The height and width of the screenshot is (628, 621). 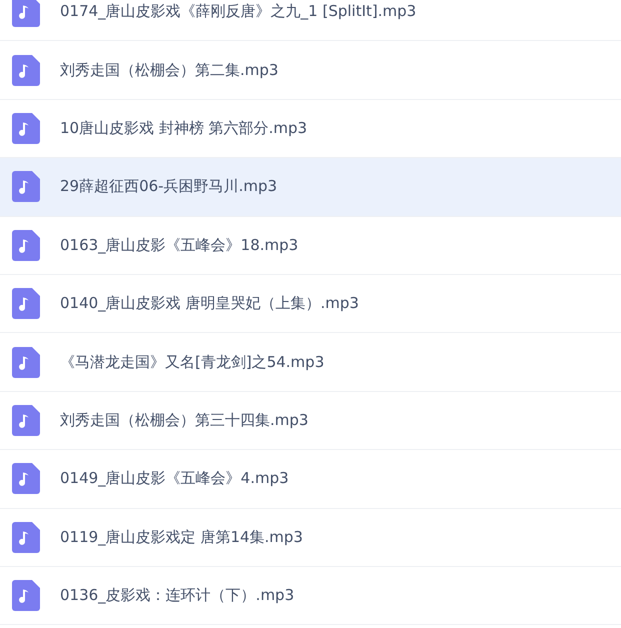 What do you see at coordinates (310, 421) in the screenshot?
I see `file-row: 刘秀走国（松棚会）第三十四集.mp3` at bounding box center [310, 421].